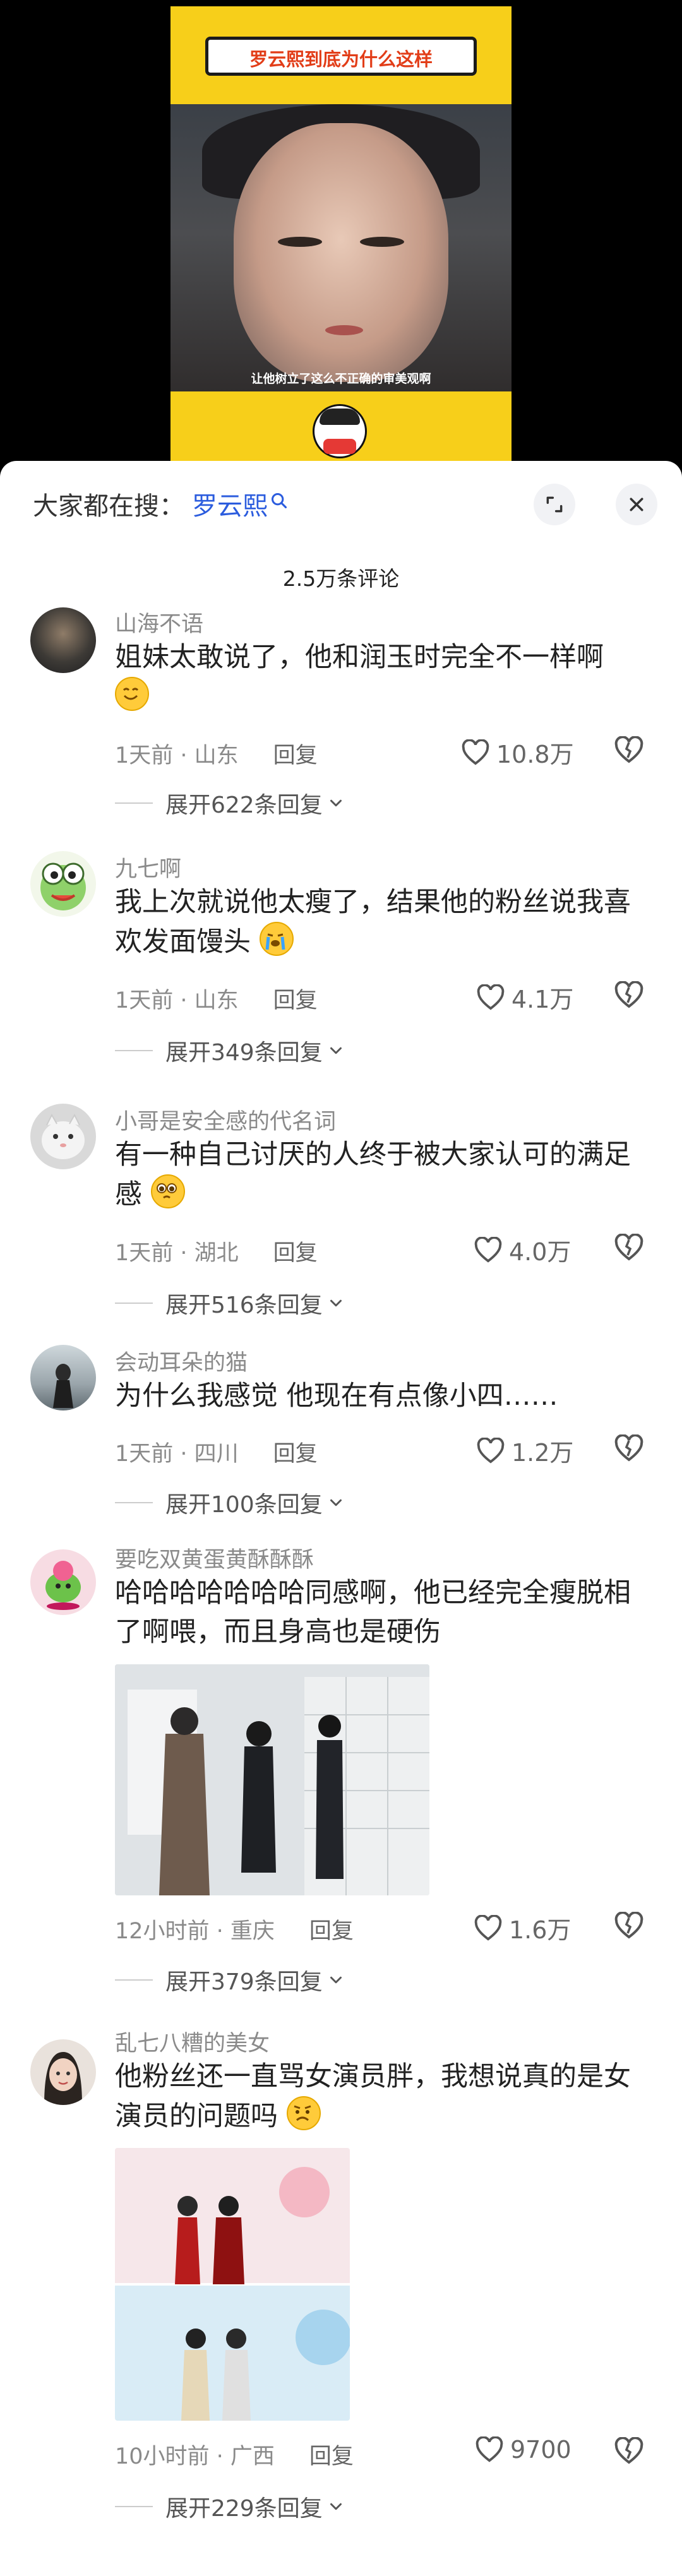 This screenshot has height=2576, width=682. I want to click on comment-meta: 1天前 · 山东 回复, so click(216, 998).